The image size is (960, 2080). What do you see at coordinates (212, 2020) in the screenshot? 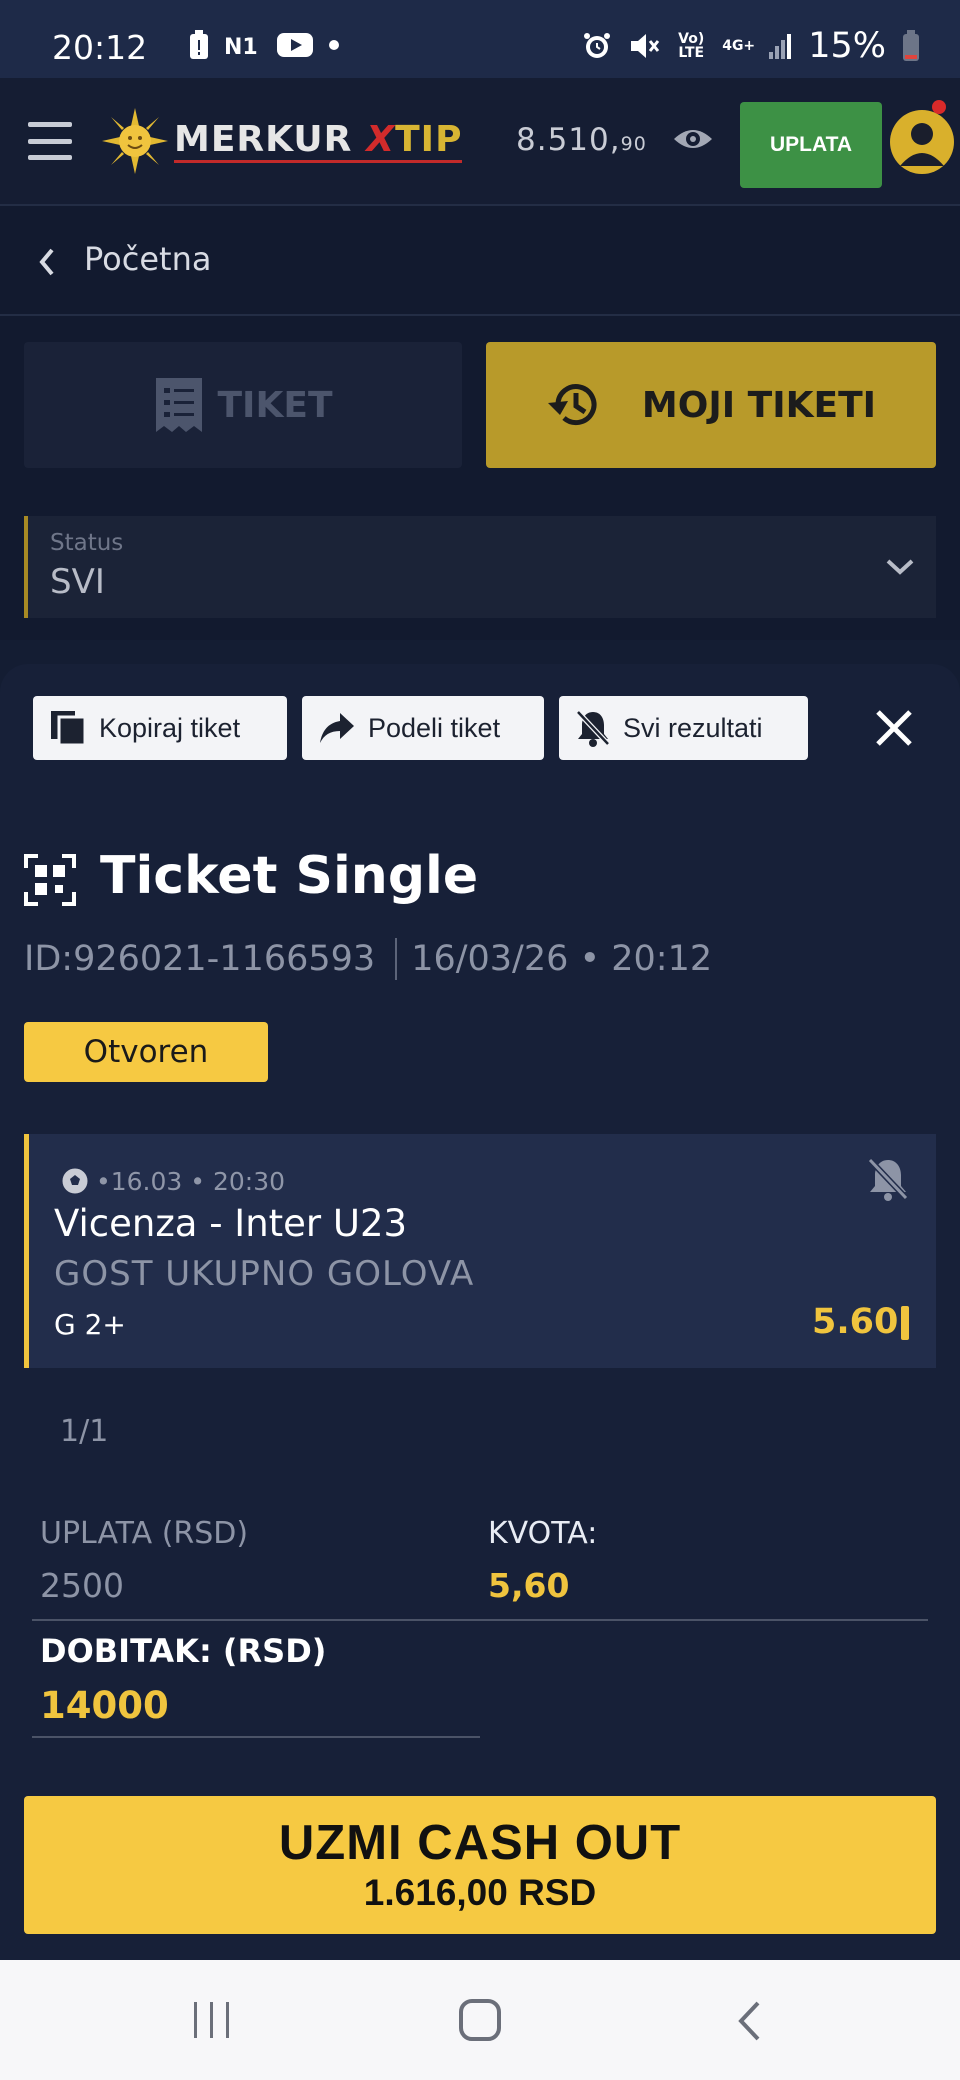
I see `recent-apps-icon` at bounding box center [212, 2020].